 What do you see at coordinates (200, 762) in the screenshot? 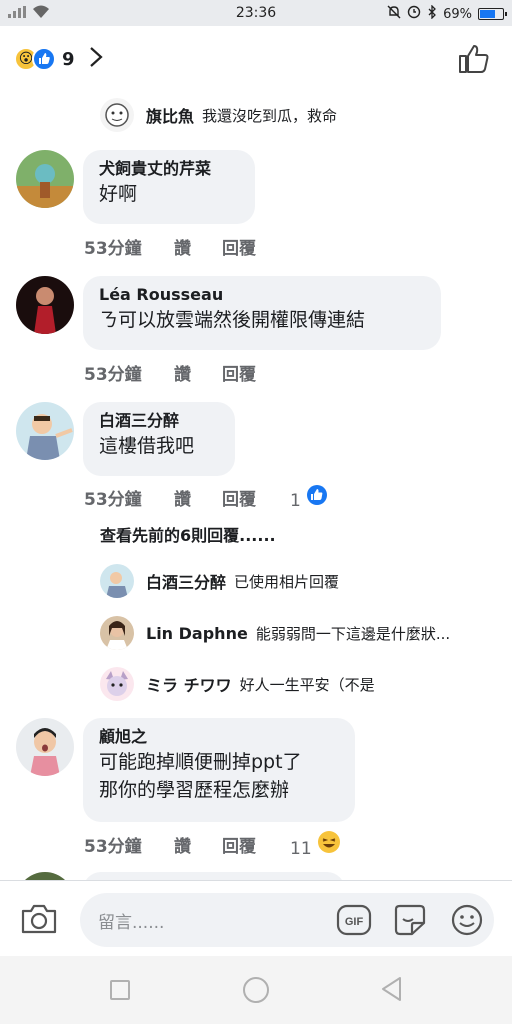
I see `comment-text: 可能跑掉順便刪掉ppt了` at bounding box center [200, 762].